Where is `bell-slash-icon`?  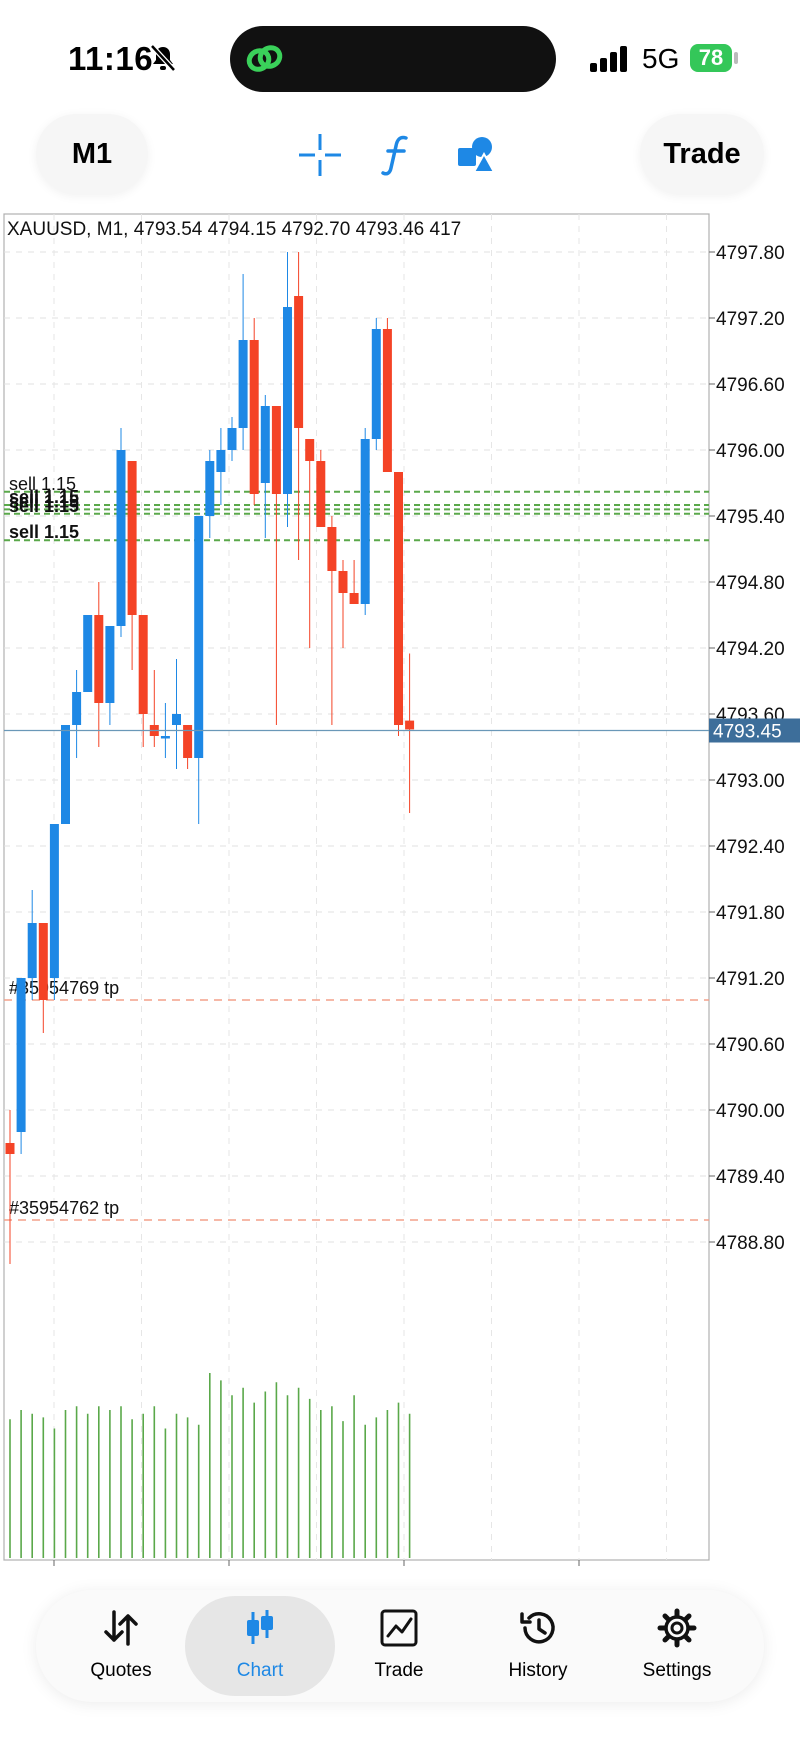 bell-slash-icon is located at coordinates (163, 58).